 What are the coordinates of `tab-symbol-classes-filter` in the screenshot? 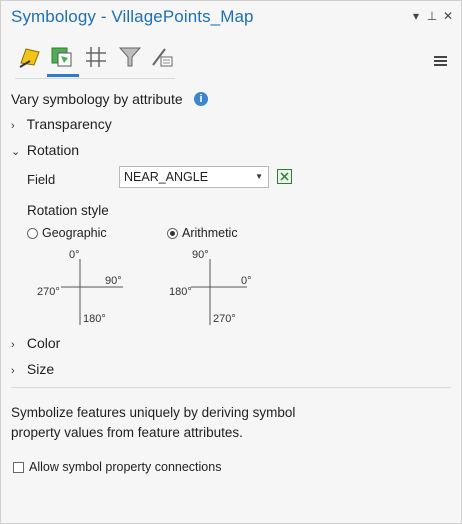 It's located at (130, 57).